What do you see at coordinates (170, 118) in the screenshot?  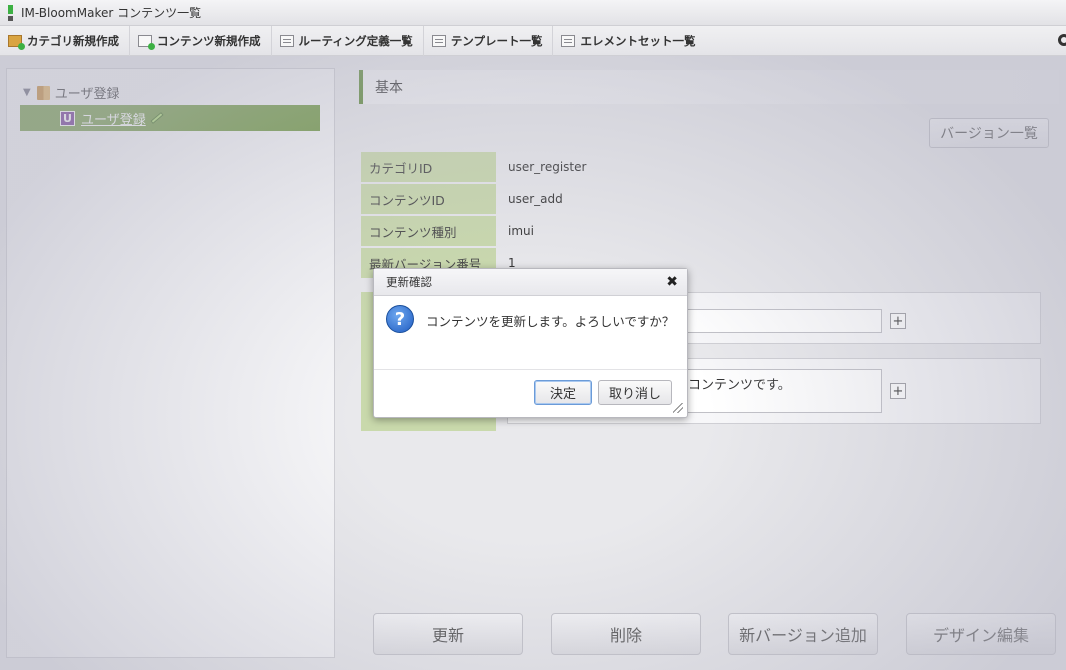 I see `tree-node-content-selected: U ユーザ登録` at bounding box center [170, 118].